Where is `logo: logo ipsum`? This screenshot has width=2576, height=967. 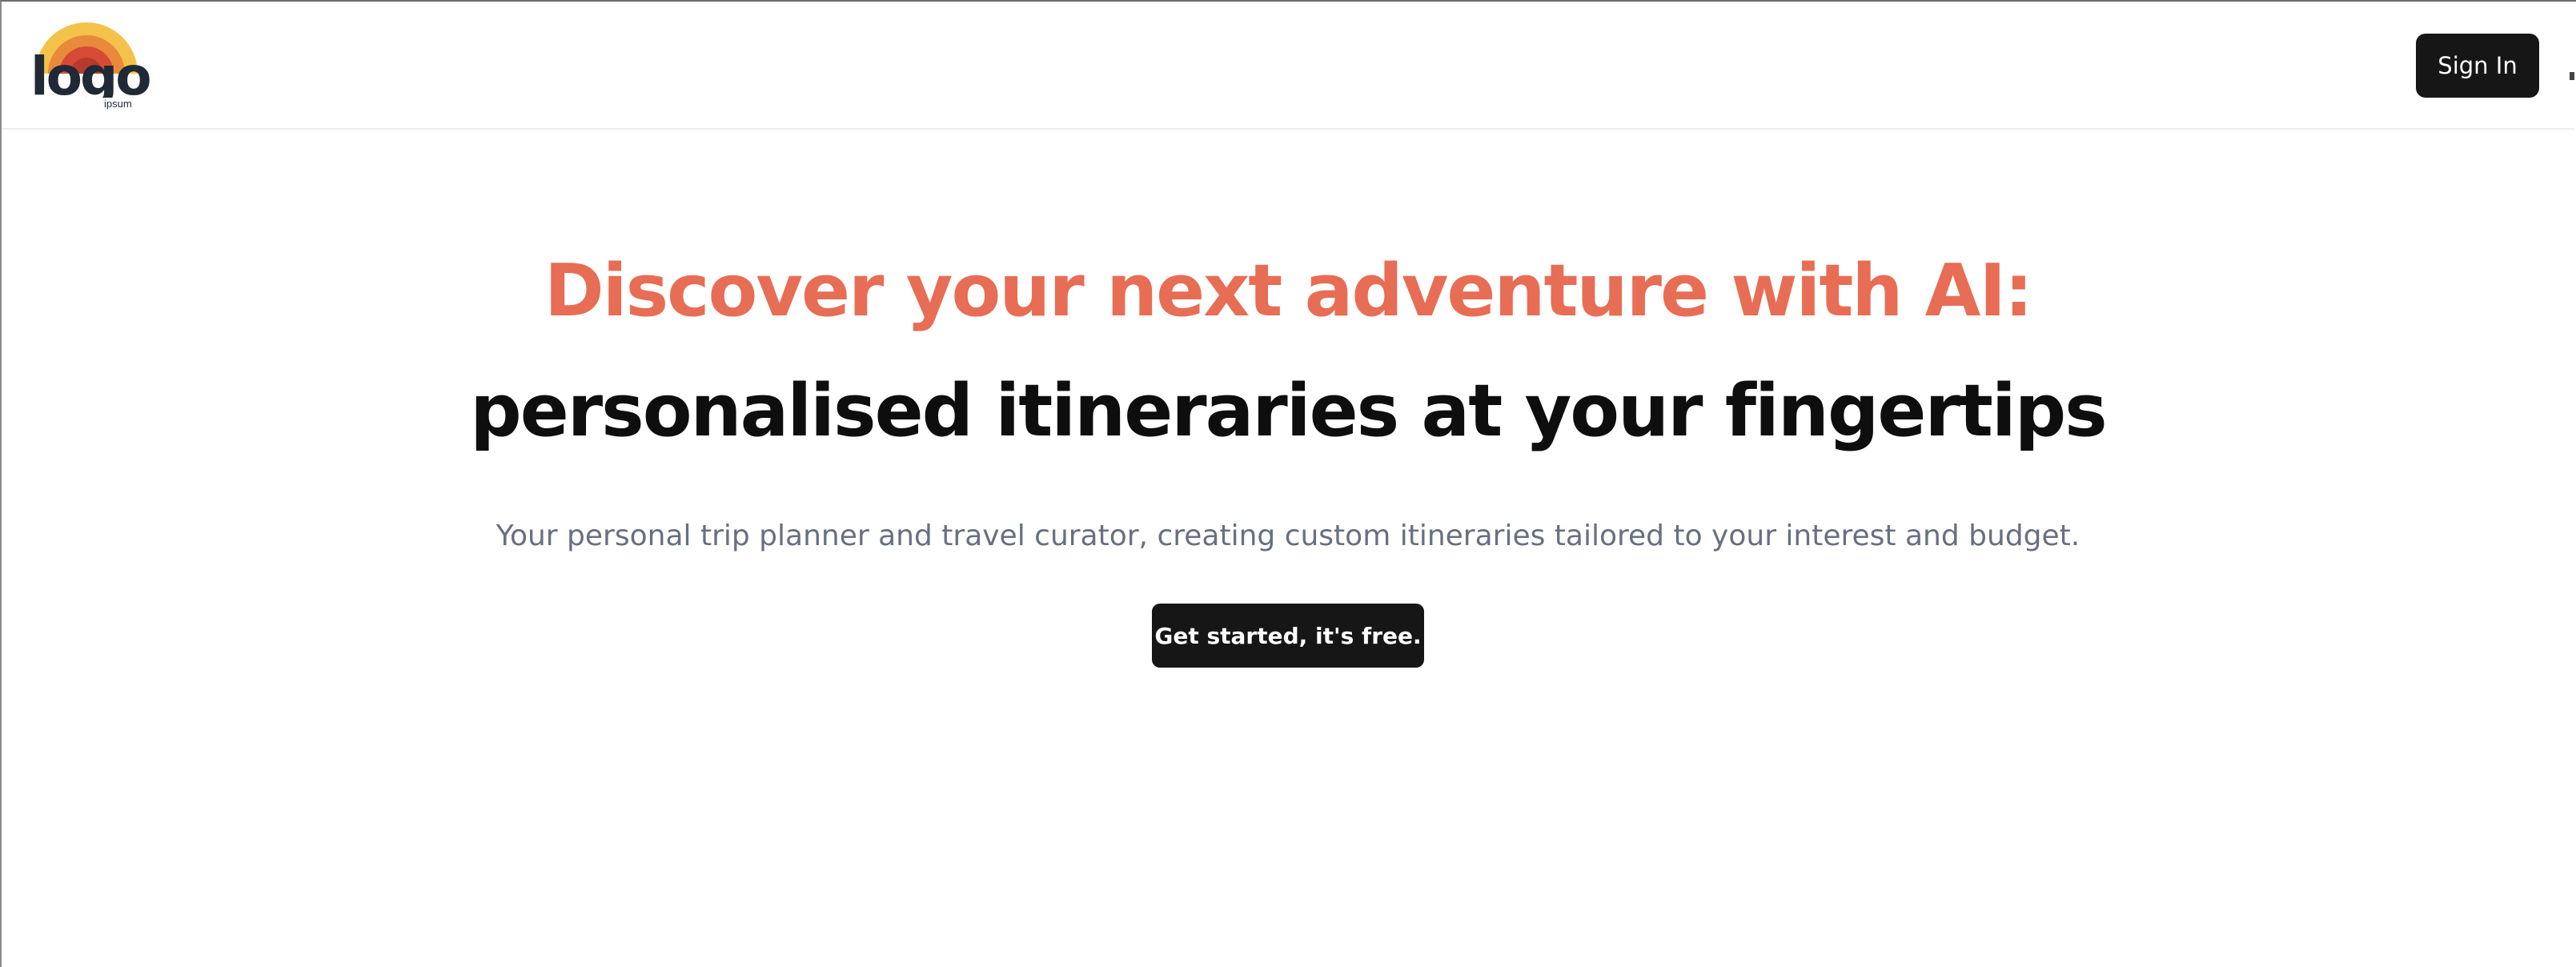
logo: logo ipsum is located at coordinates (91, 66).